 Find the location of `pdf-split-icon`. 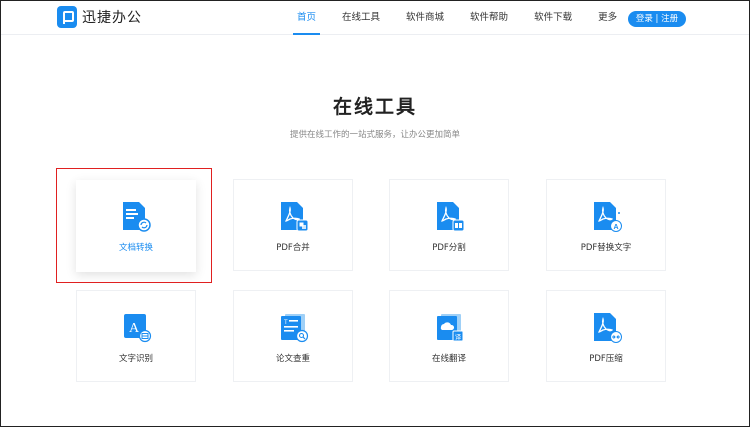

pdf-split-icon is located at coordinates (451, 217).